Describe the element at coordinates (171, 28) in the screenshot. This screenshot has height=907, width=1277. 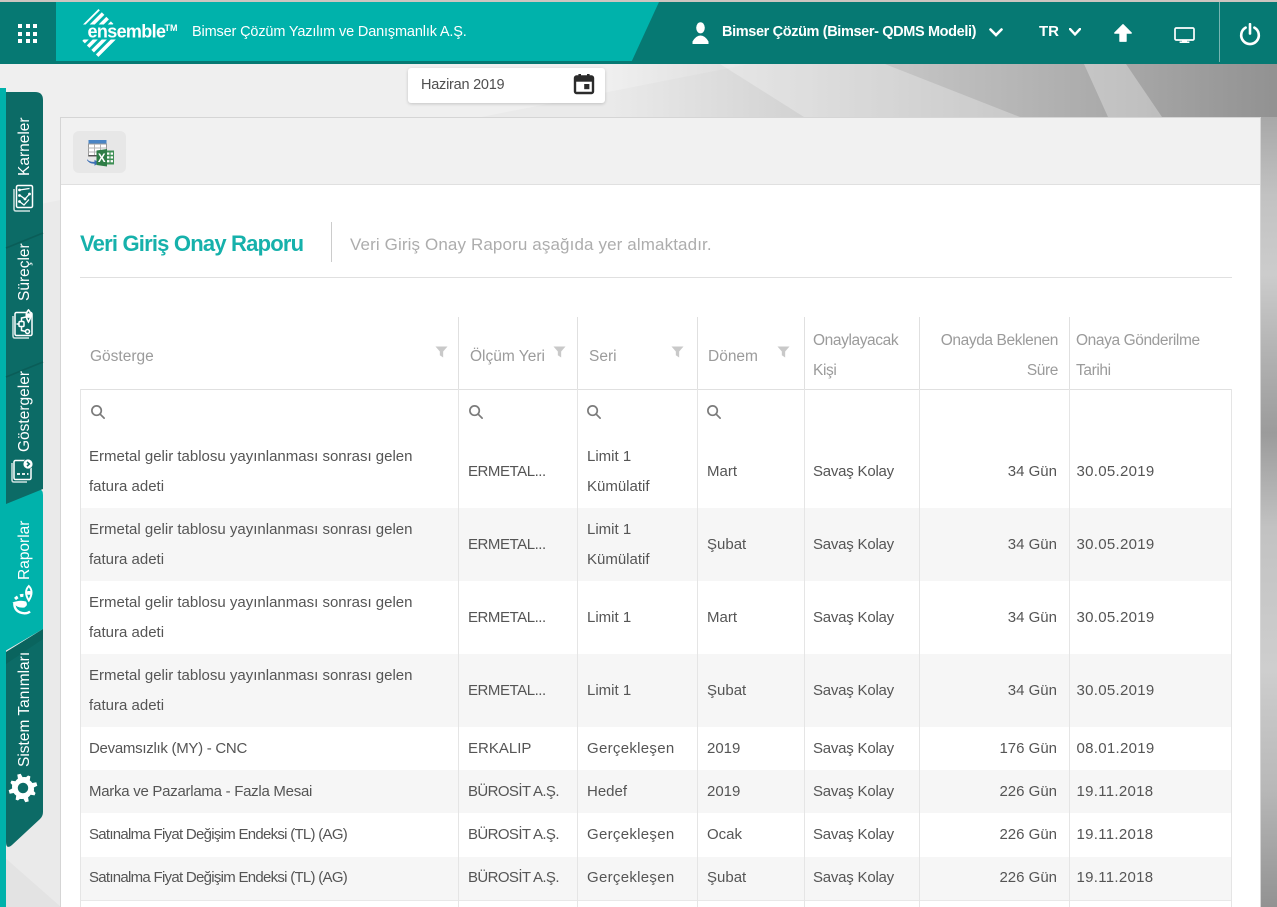
I see `svg-text: TM` at that location.